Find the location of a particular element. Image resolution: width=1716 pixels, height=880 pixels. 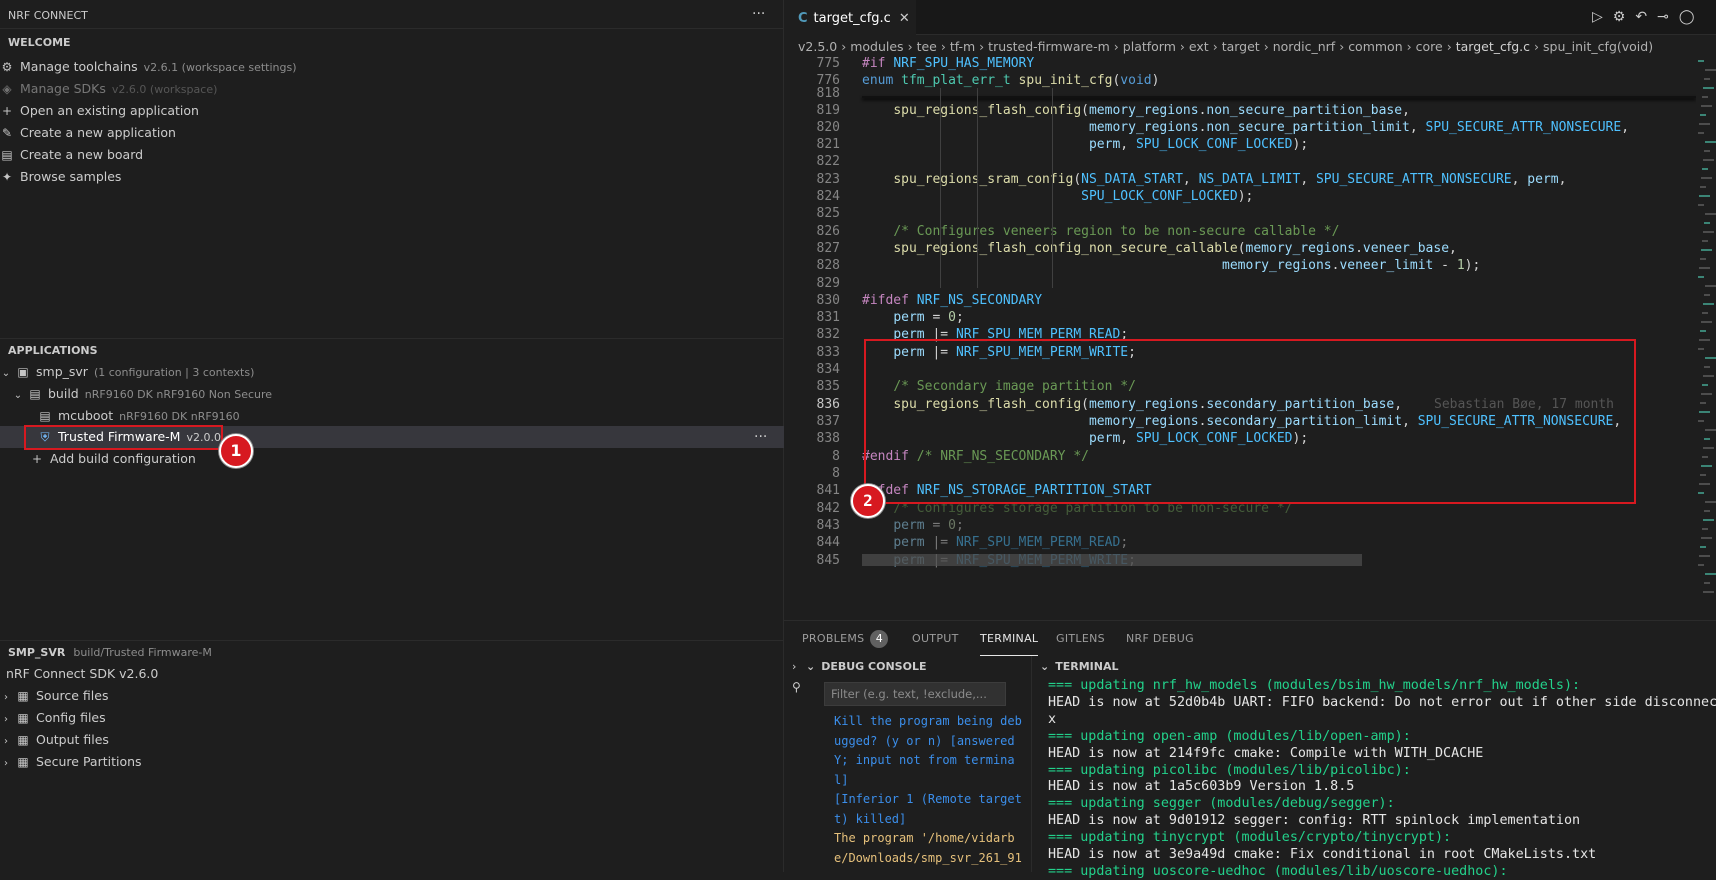

breadcrumb-item: tf-m is located at coordinates (962, 46).